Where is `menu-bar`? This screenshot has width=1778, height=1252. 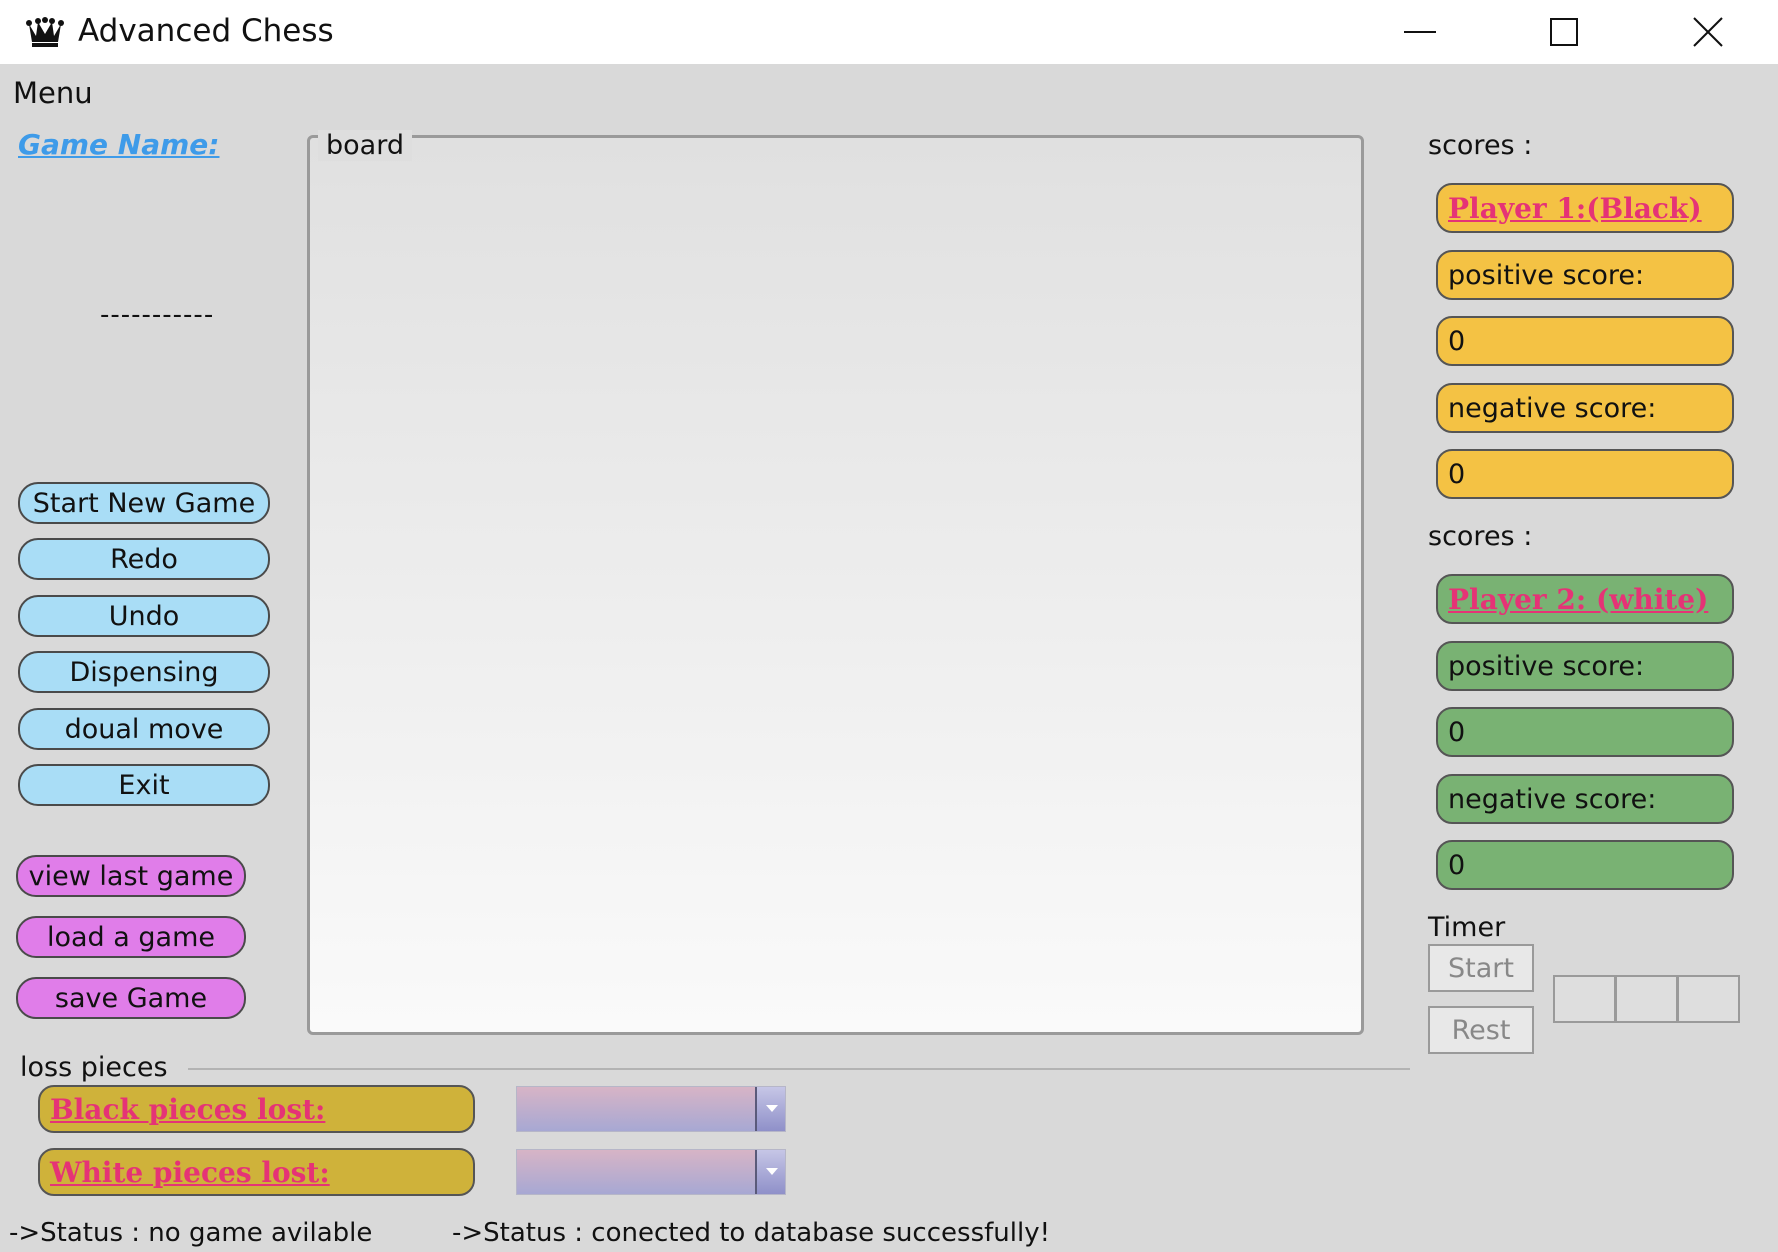
menu-bar is located at coordinates (889, 91).